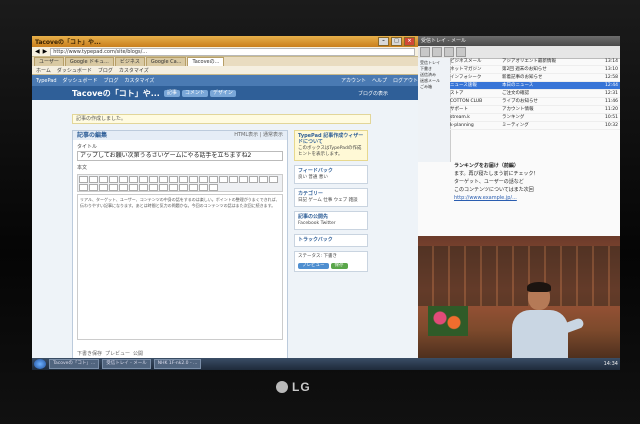 The width and height of the screenshot is (640, 424). What do you see at coordinates (535, 62) in the screenshot?
I see `mail-row: ビジネスメール アジアオリエント最新情報 13:14` at bounding box center [535, 62].